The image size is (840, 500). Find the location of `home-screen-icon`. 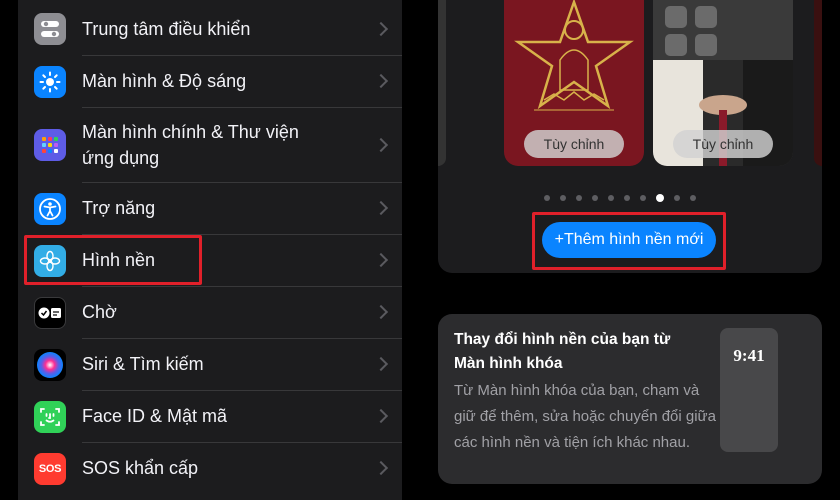

home-screen-icon is located at coordinates (50, 145).